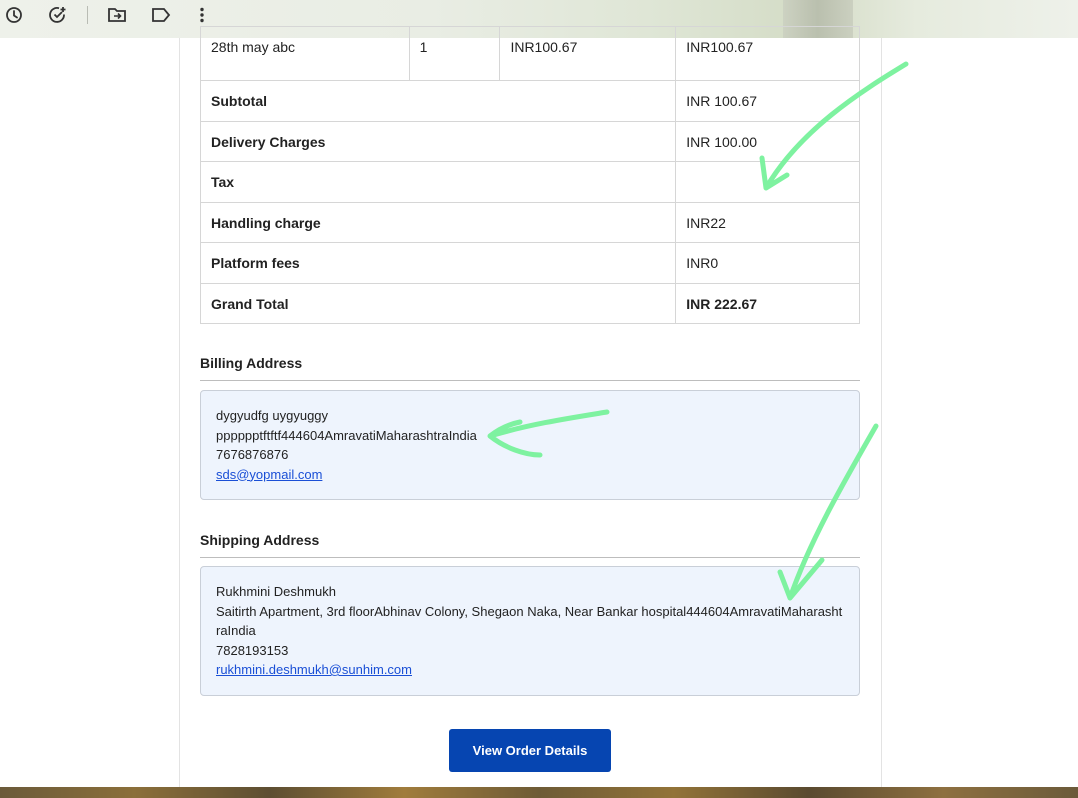  What do you see at coordinates (539, 792) in the screenshot?
I see `background-photo-strip` at bounding box center [539, 792].